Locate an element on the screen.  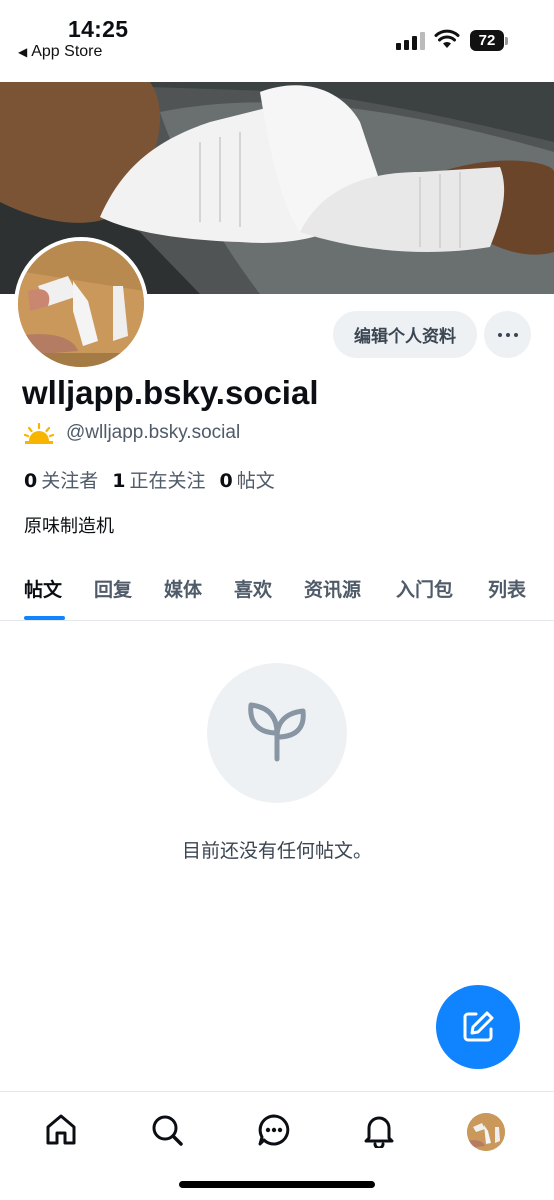
back-label: App Store is located at coordinates (67, 51).